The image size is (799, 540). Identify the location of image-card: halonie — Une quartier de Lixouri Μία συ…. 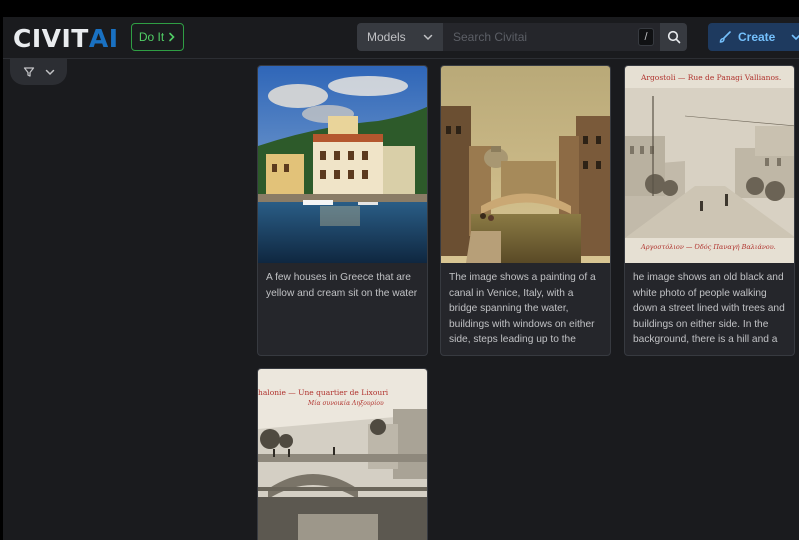
(342, 454).